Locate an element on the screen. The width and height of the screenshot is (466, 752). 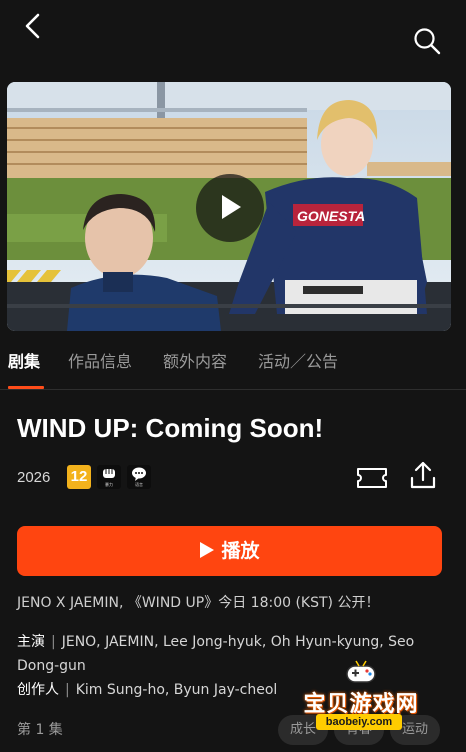
release-year: 2026 is located at coordinates (34, 477).